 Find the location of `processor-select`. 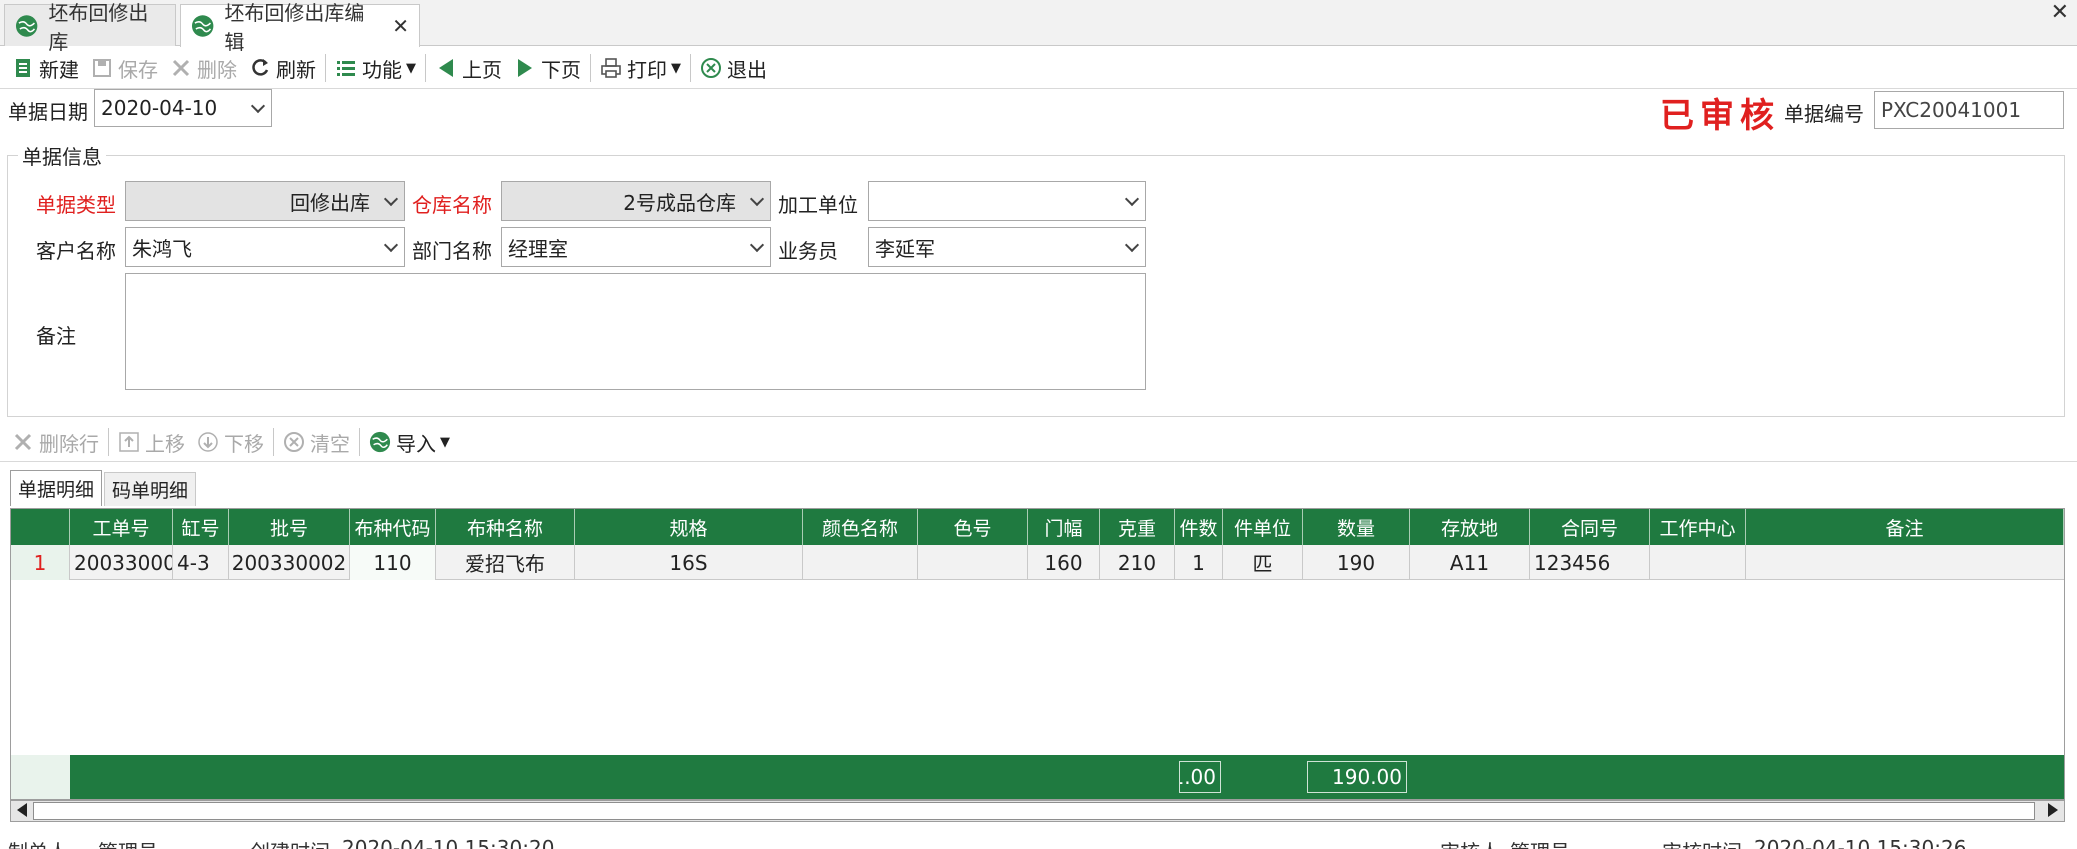

processor-select is located at coordinates (1007, 201).